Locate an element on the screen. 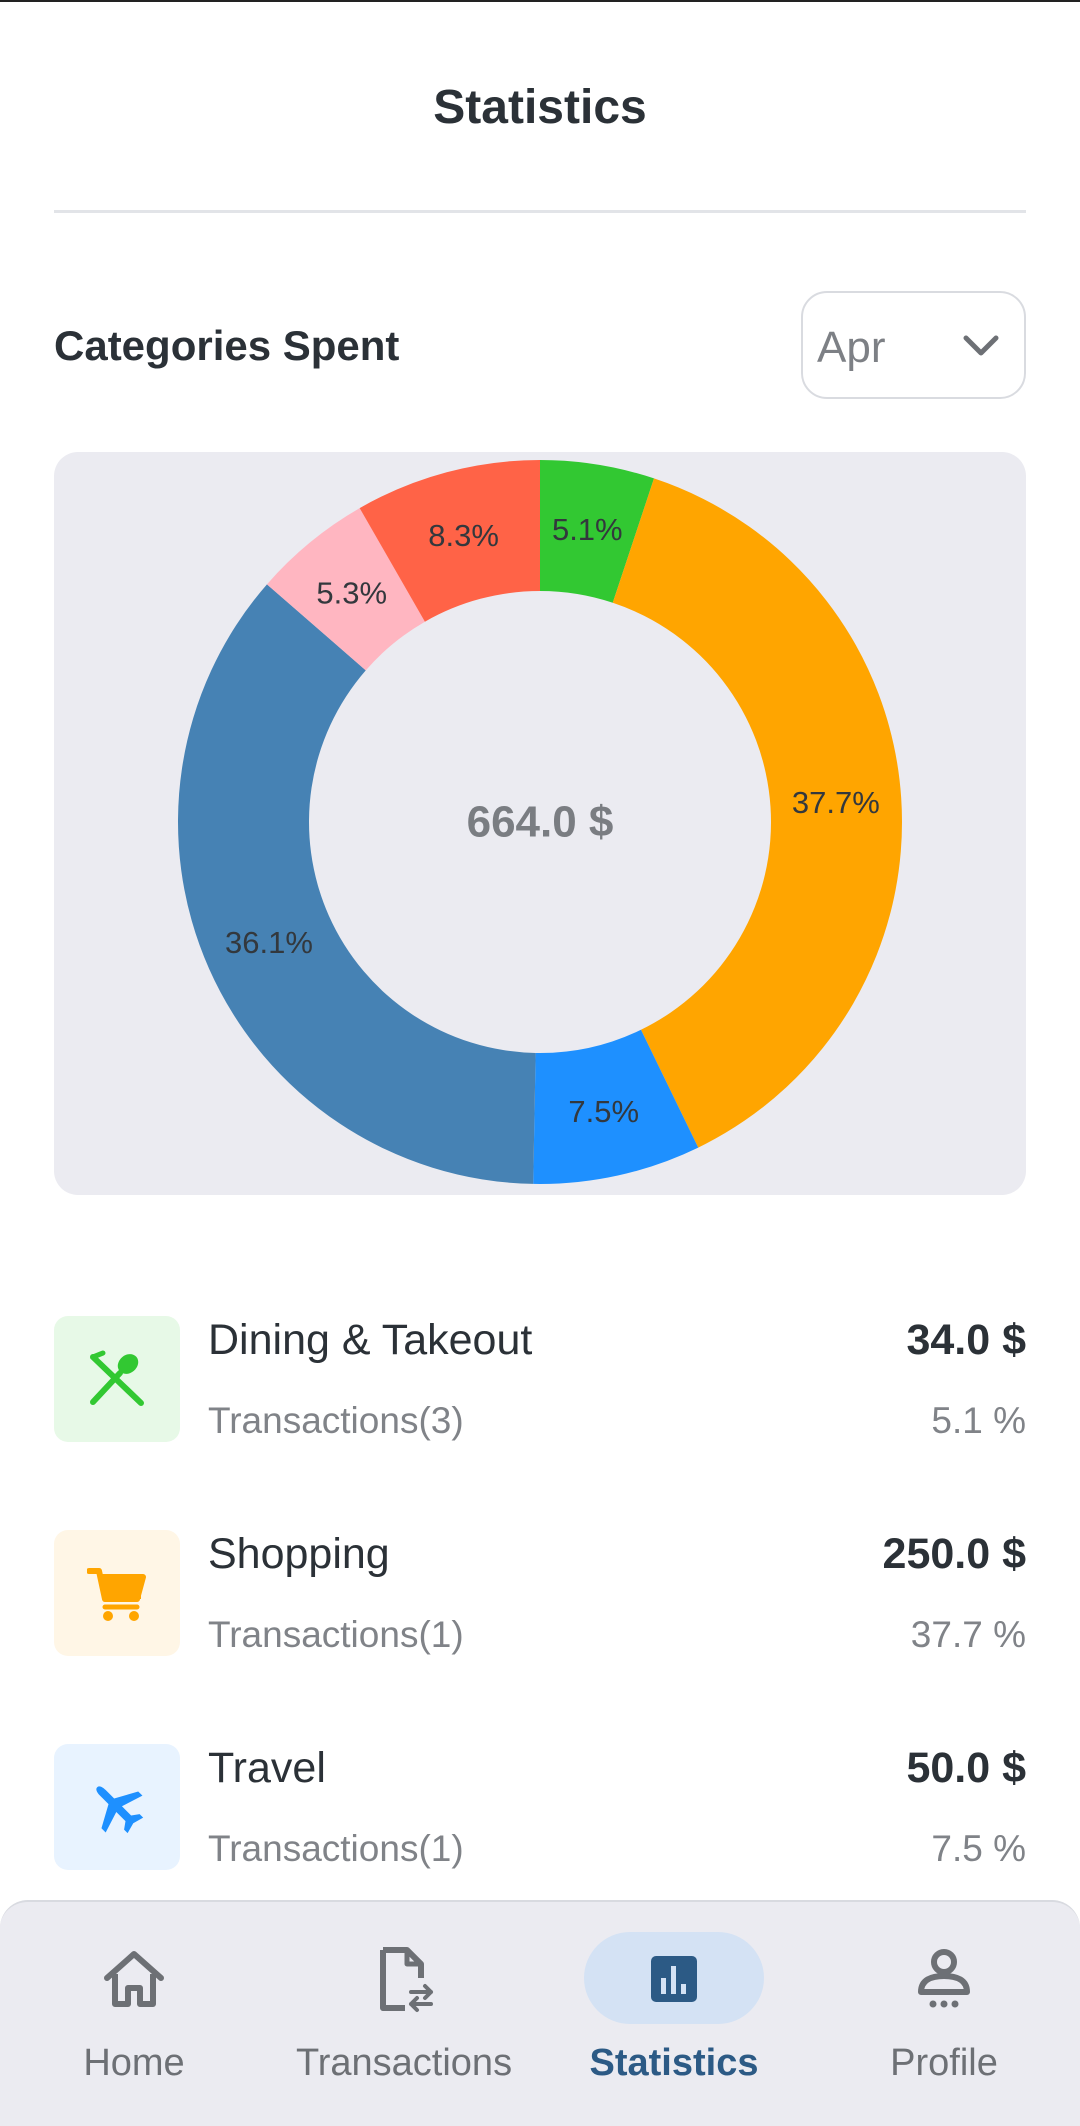 Image resolution: width=1080 pixels, height=2126 pixels. cart-icon is located at coordinates (116, 1594).